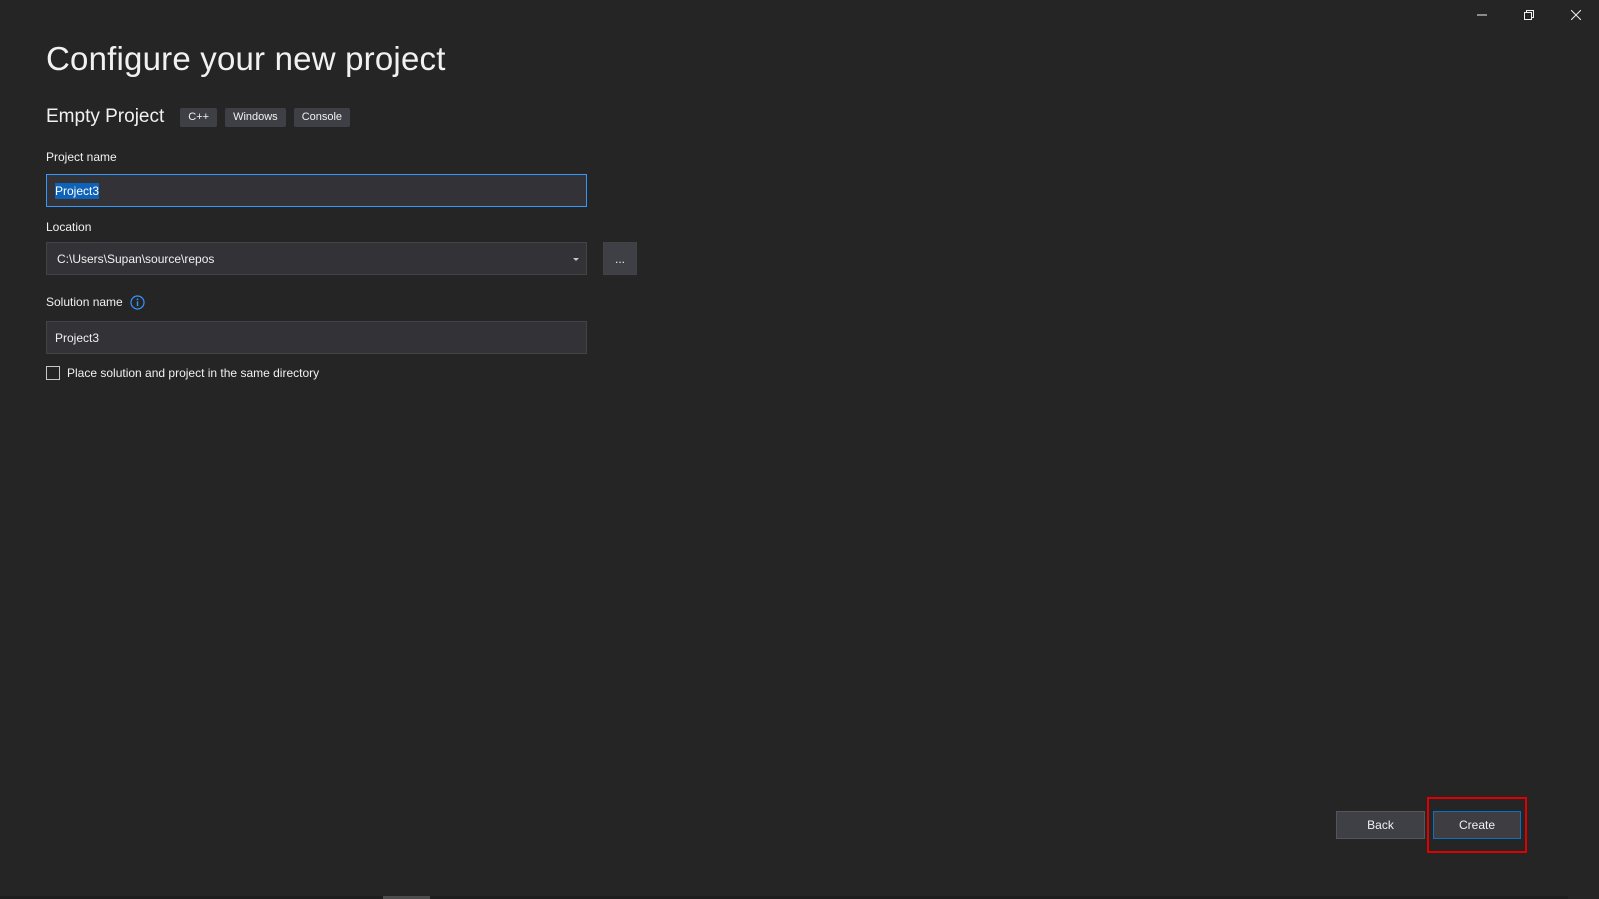 This screenshot has height=899, width=1599. Describe the element at coordinates (316, 258) in the screenshot. I see `location-combobox: C:\Users\Supan\source\repos` at that location.